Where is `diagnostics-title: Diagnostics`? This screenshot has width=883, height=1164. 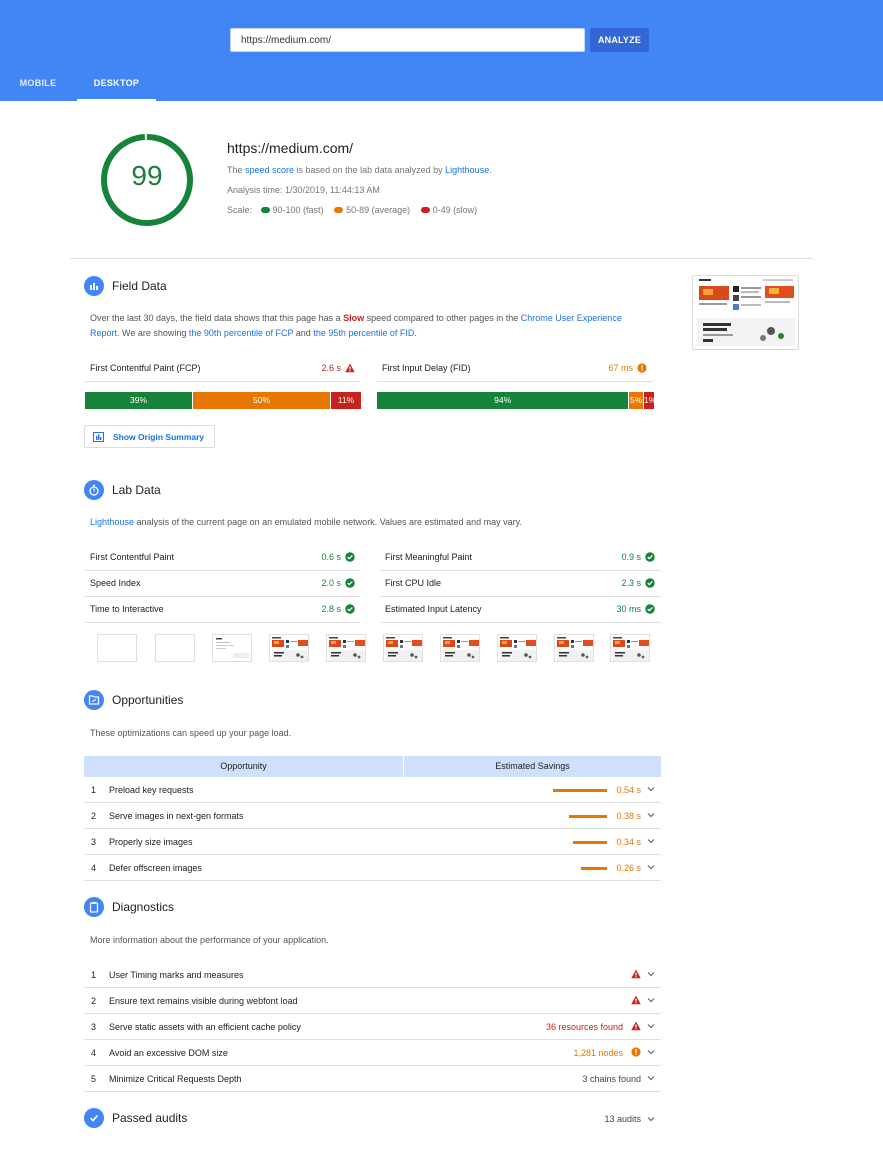 diagnostics-title: Diagnostics is located at coordinates (143, 907).